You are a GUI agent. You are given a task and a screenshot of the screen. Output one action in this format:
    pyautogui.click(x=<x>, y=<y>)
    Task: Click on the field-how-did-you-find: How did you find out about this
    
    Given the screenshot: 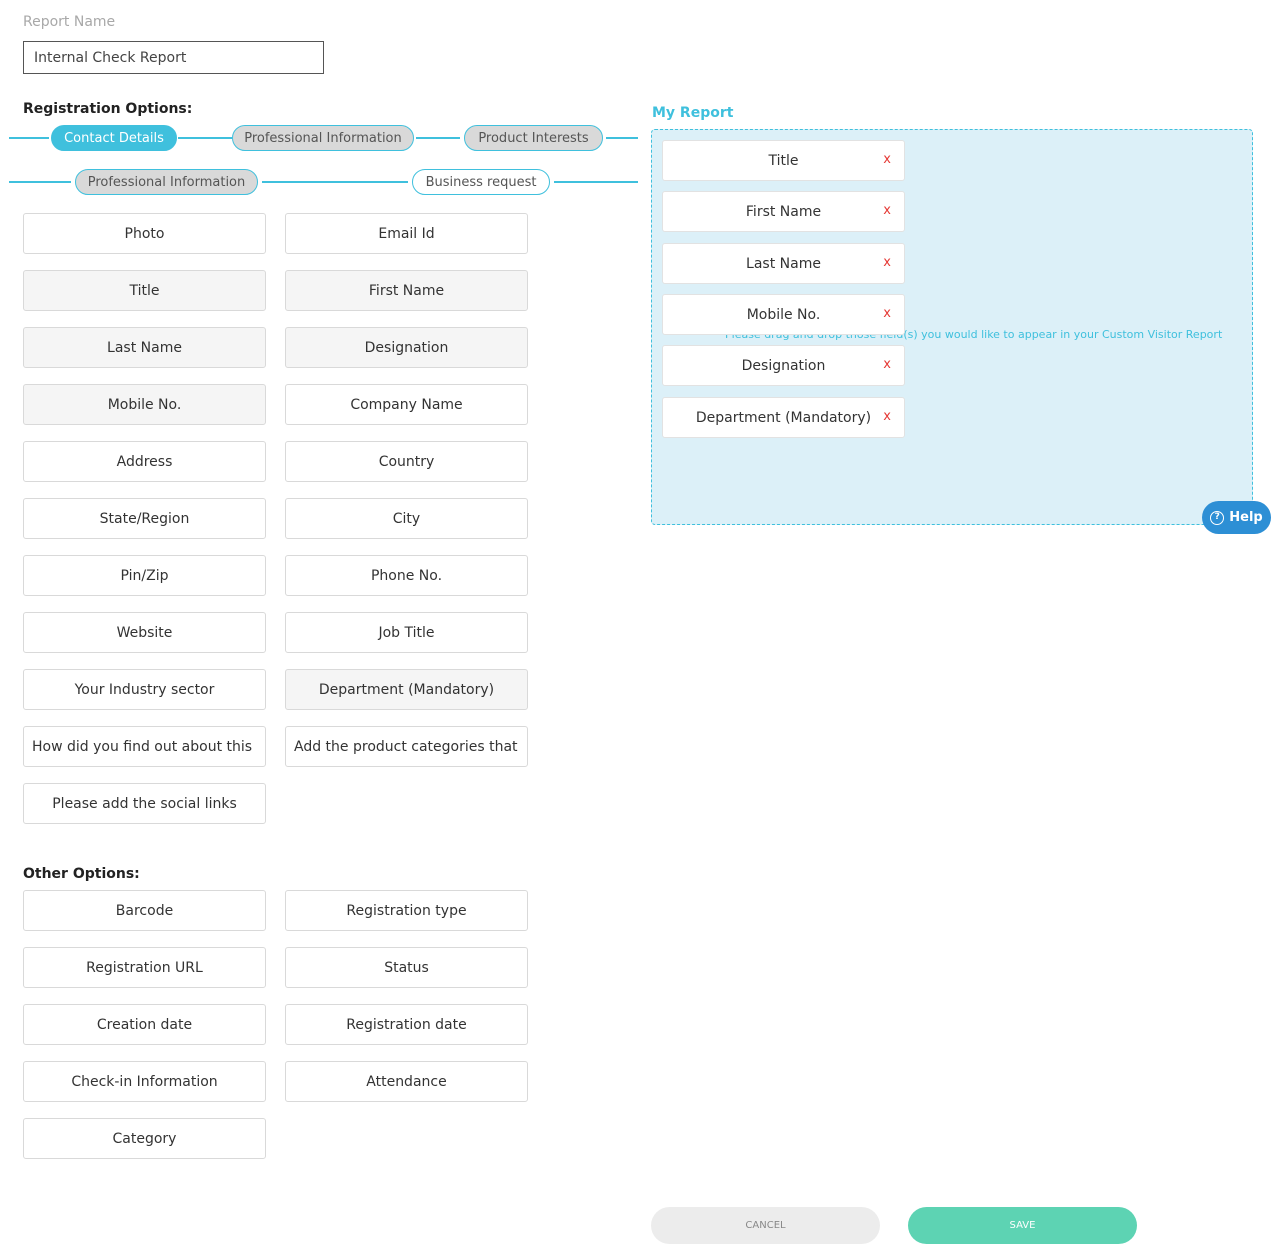 What is the action you would take?
    pyautogui.click(x=144, y=746)
    